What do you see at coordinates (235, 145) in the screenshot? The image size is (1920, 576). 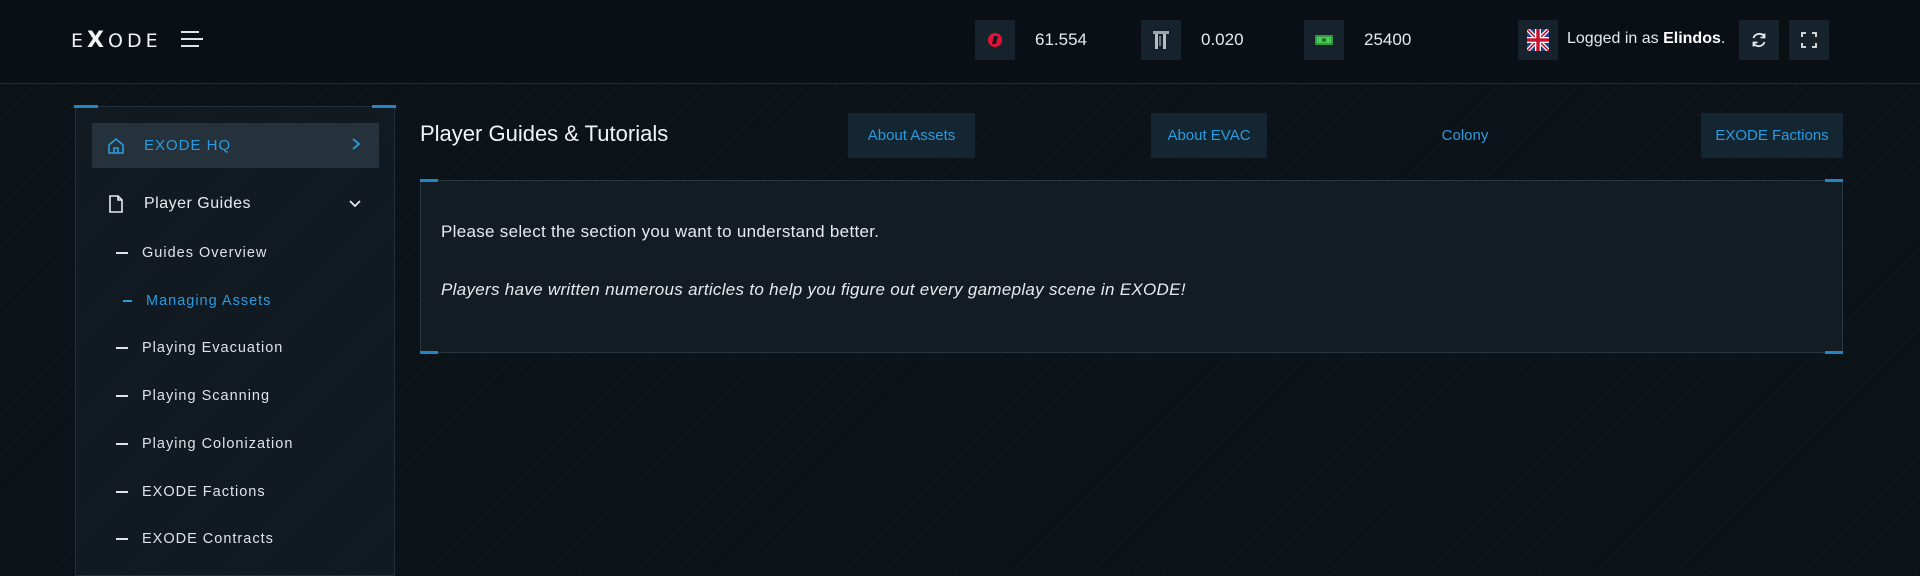 I see `sidebar-item-exode-hq: EXODE HQ` at bounding box center [235, 145].